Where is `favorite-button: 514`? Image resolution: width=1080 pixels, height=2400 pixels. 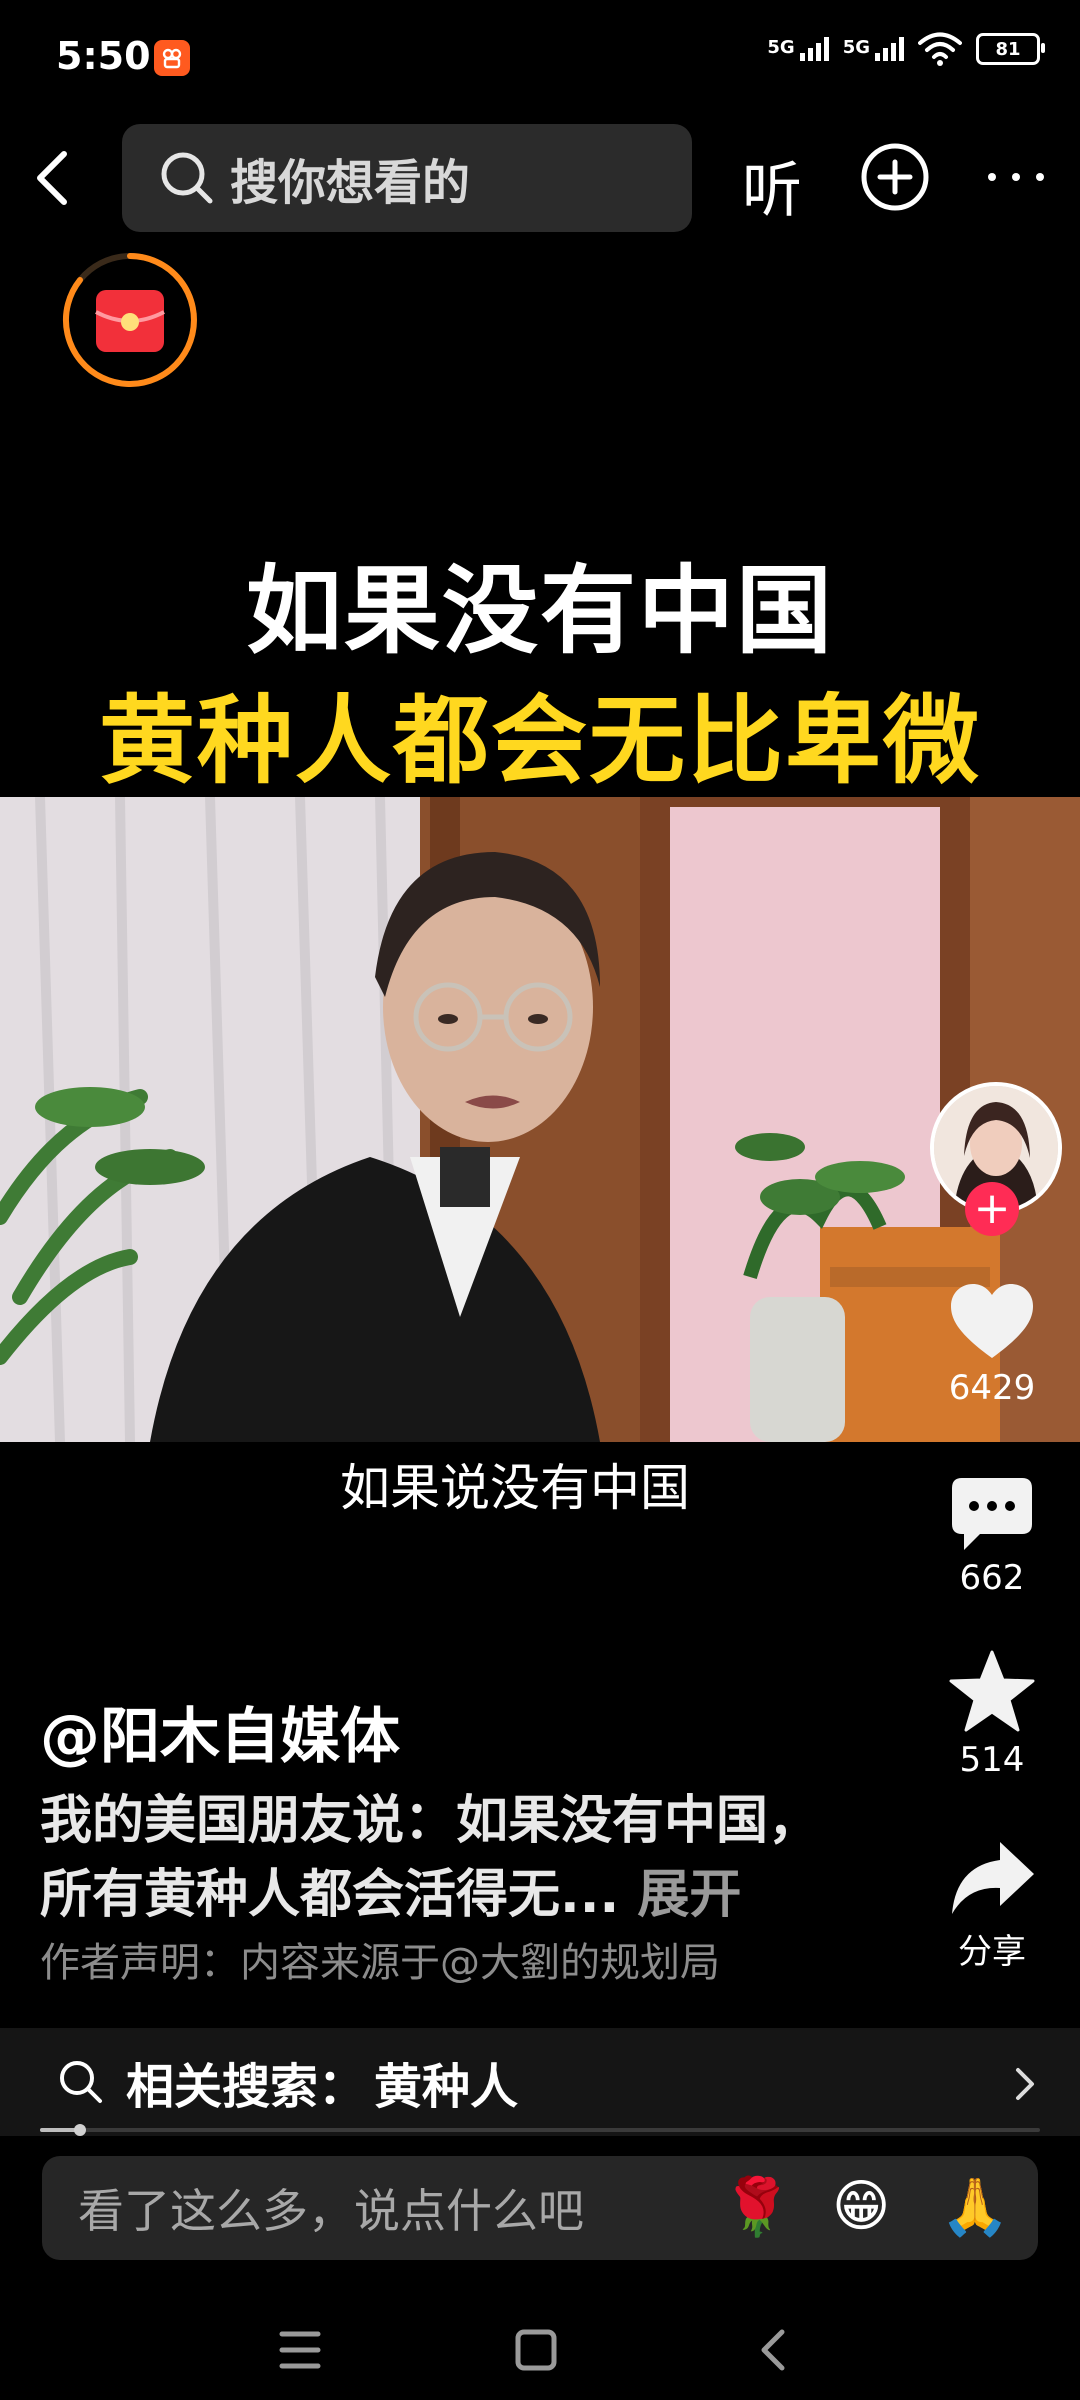
favorite-button: 514 is located at coordinates (992, 1715).